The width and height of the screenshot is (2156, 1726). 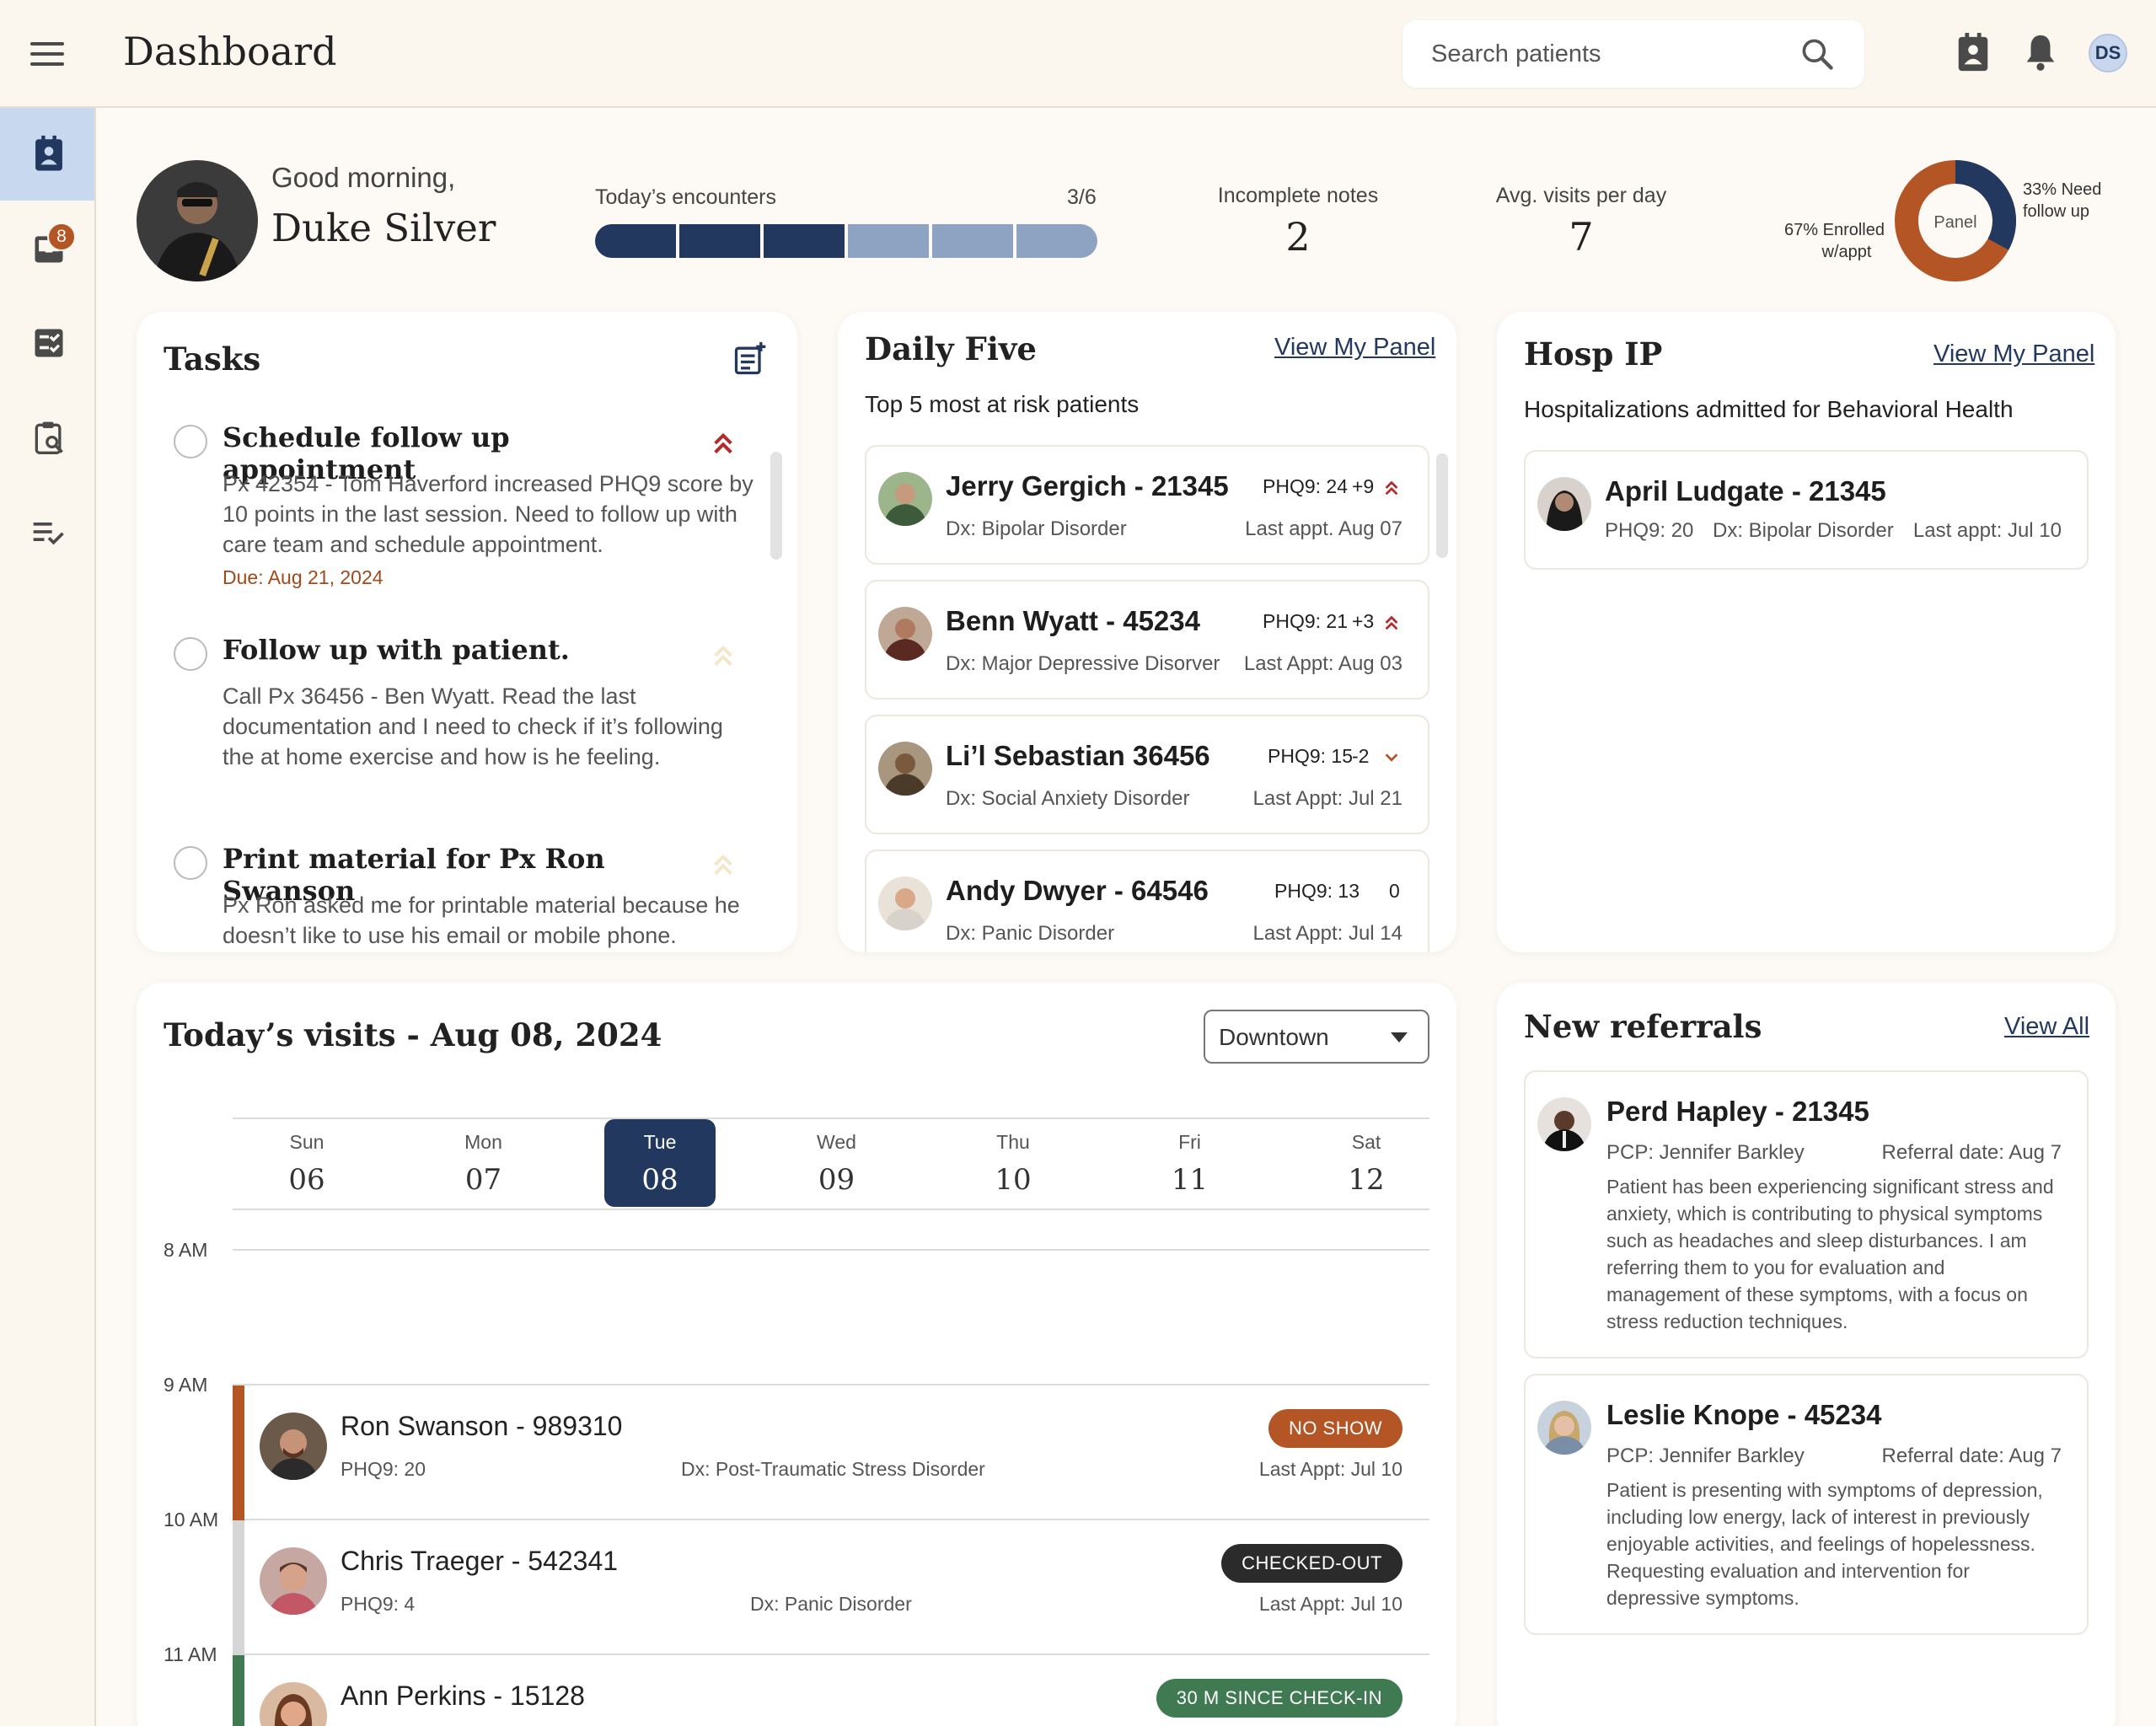 I want to click on referral-pcp: PCP: Jennifer Barkley, so click(x=1705, y=1152).